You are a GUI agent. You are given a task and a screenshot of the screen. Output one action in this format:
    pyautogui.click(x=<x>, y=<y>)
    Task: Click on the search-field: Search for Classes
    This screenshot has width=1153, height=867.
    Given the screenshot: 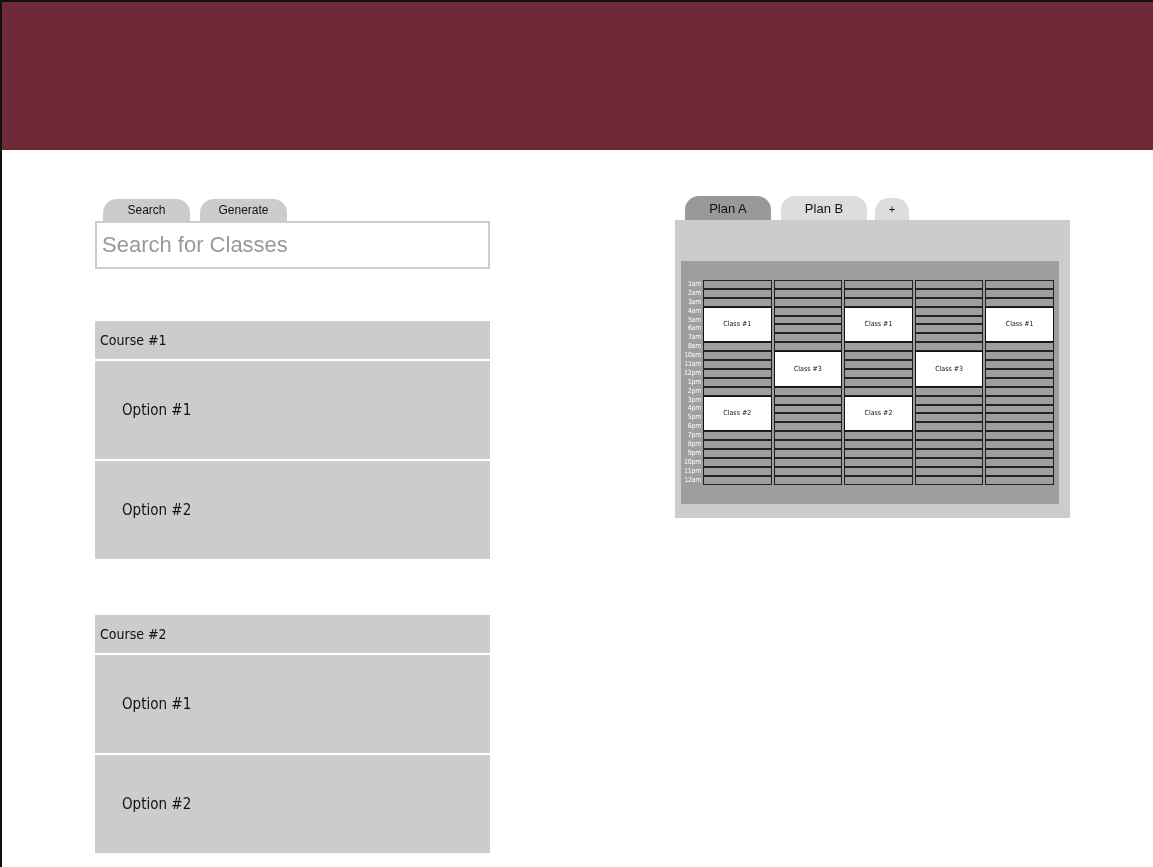 What is the action you would take?
    pyautogui.click(x=292, y=245)
    